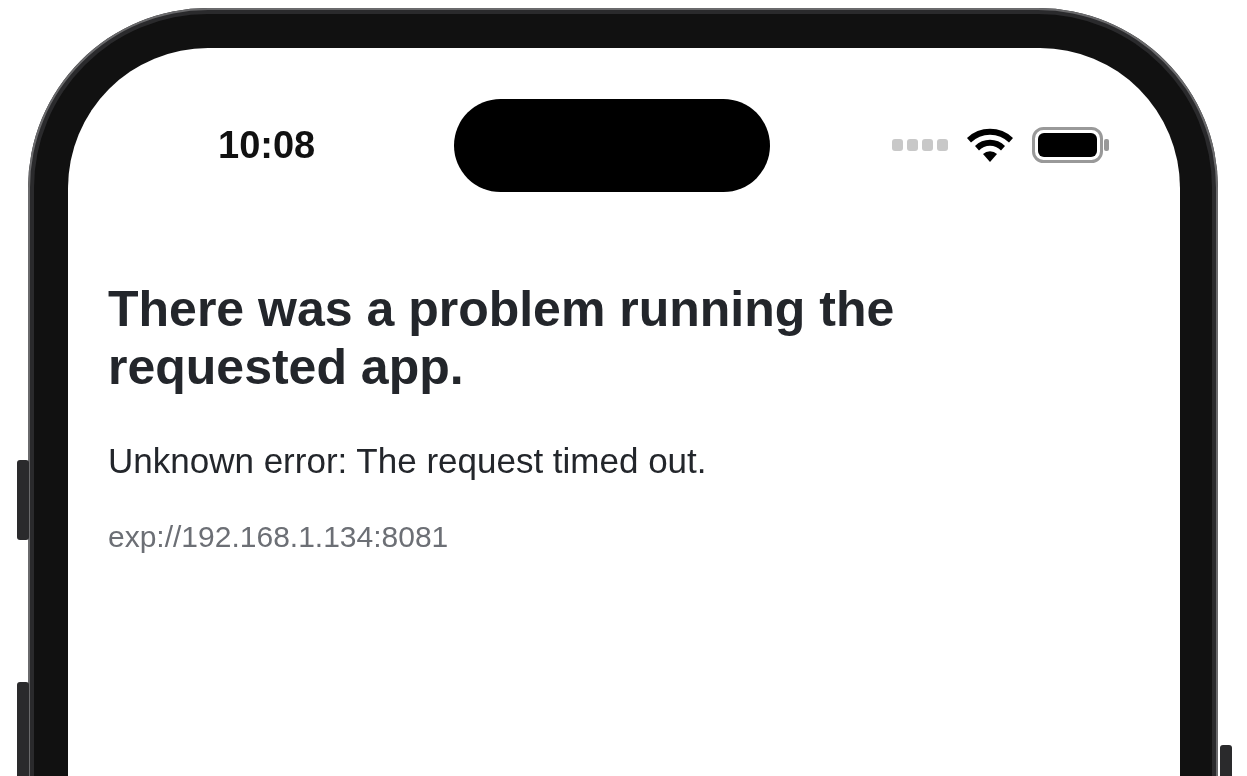  What do you see at coordinates (279, 537) in the screenshot?
I see `app-url: exp://192.168.1.134:8081` at bounding box center [279, 537].